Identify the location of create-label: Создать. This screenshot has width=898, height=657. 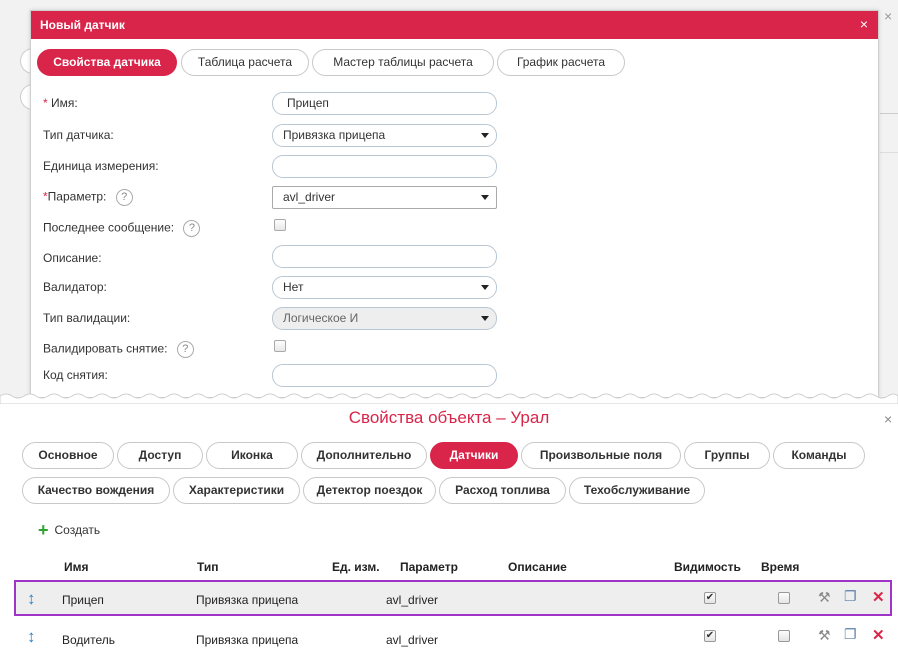
(77, 530).